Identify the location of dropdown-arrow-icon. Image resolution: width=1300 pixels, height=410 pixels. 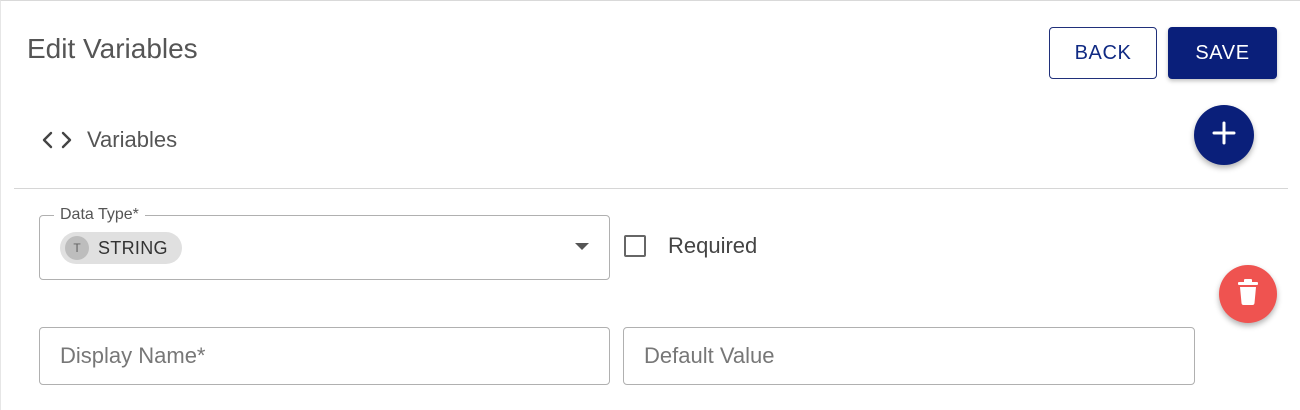
(582, 246).